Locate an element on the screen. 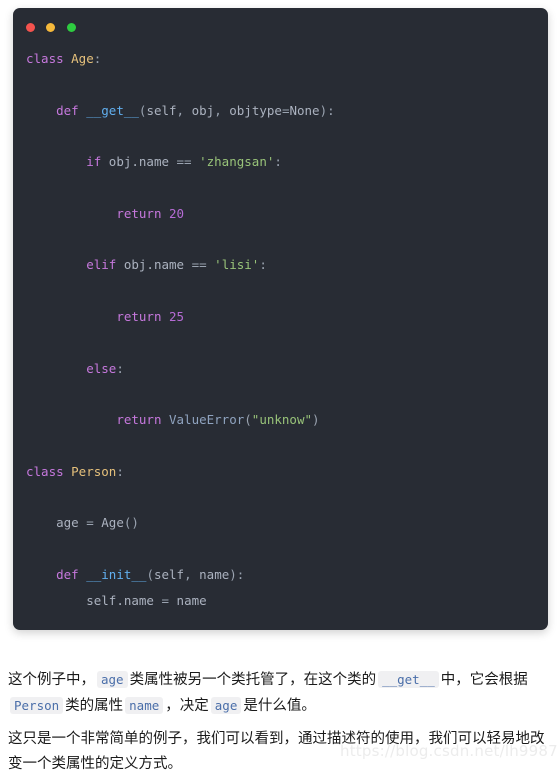 This screenshot has width=559, height=778. csdn-watermark: https://blog.csdn.net/lh9987 is located at coordinates (449, 751).